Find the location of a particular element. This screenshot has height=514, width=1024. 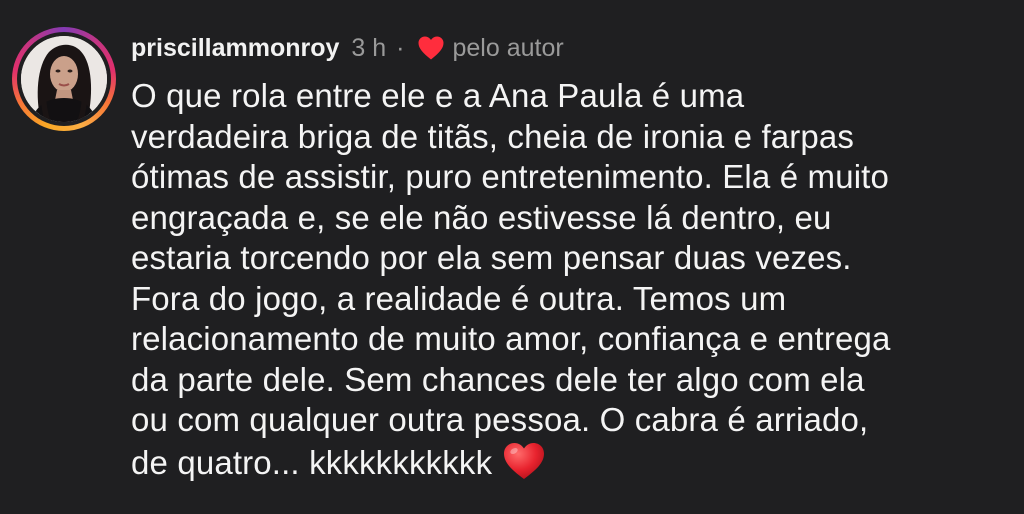

timestamp: 3 h is located at coordinates (368, 48).